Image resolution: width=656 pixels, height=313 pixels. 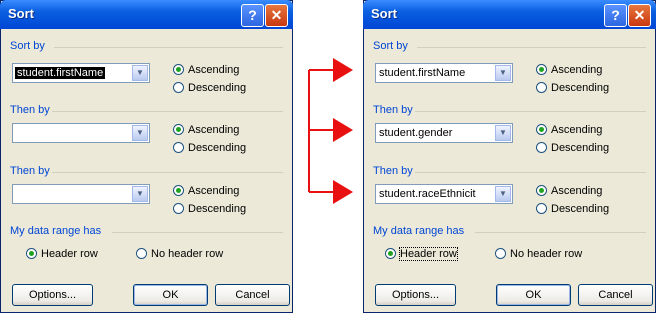 What do you see at coordinates (330, 131) in the screenshot?
I see `arrows-diagram` at bounding box center [330, 131].